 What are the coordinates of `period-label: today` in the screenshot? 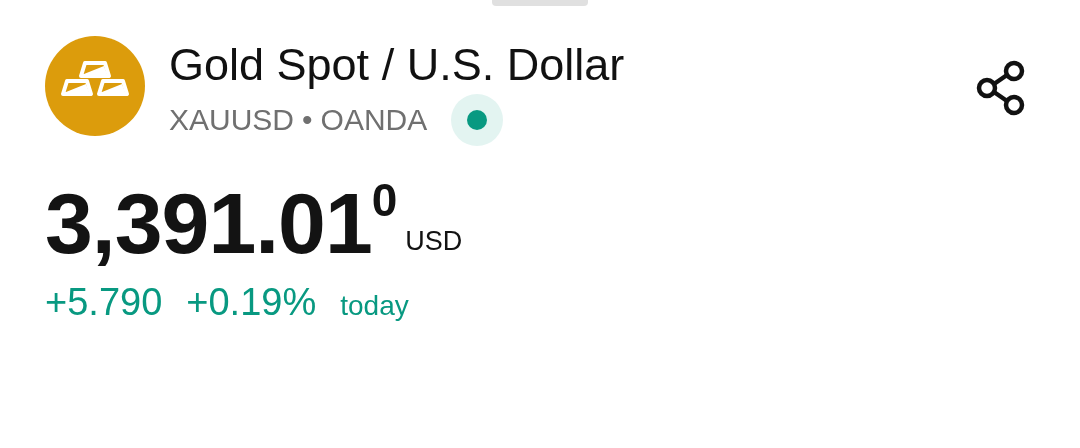 It's located at (374, 305).